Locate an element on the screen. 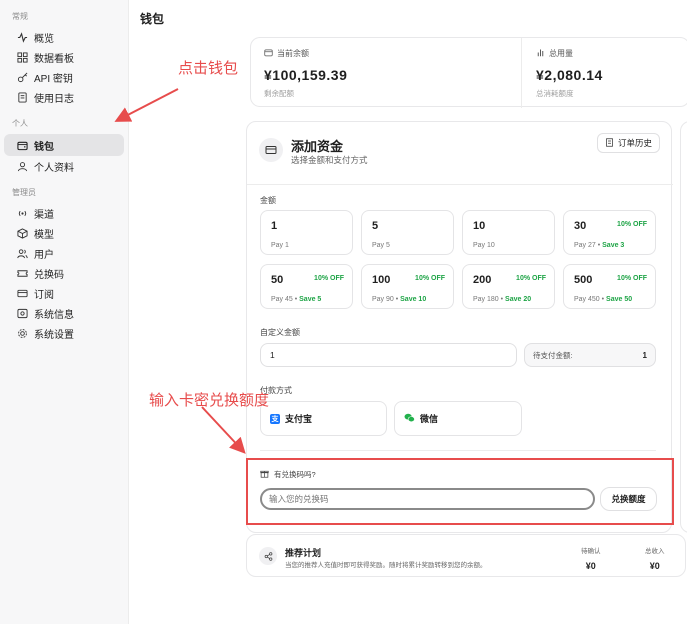 Image resolution: width=687 pixels, height=624 pixels. amount-value: 200 is located at coordinates (482, 280).